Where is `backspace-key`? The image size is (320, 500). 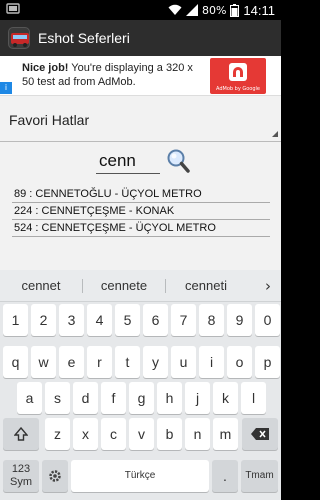
backspace-key is located at coordinates (260, 434).